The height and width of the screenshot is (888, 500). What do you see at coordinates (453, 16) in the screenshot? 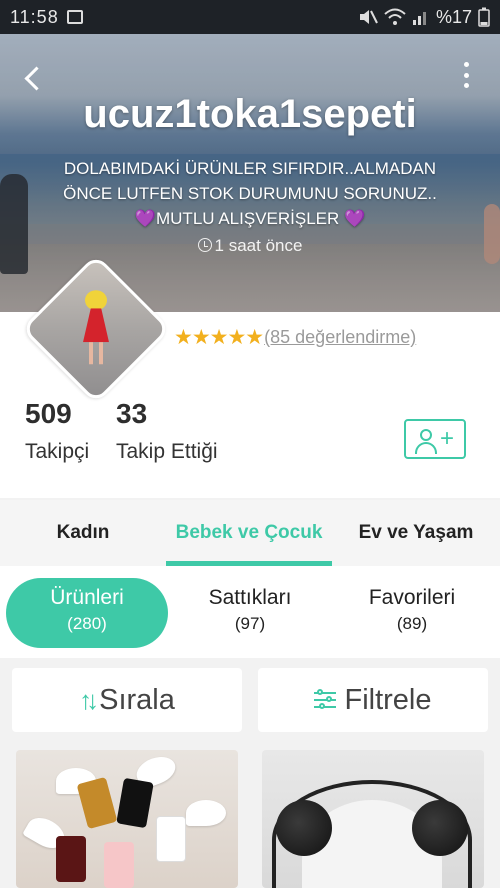
I see `battery-percent: %17` at bounding box center [453, 16].